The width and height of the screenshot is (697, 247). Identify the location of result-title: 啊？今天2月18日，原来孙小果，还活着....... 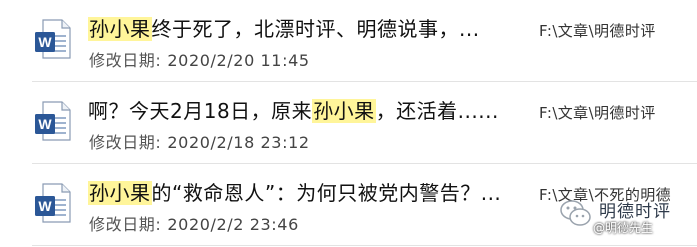
(293, 111).